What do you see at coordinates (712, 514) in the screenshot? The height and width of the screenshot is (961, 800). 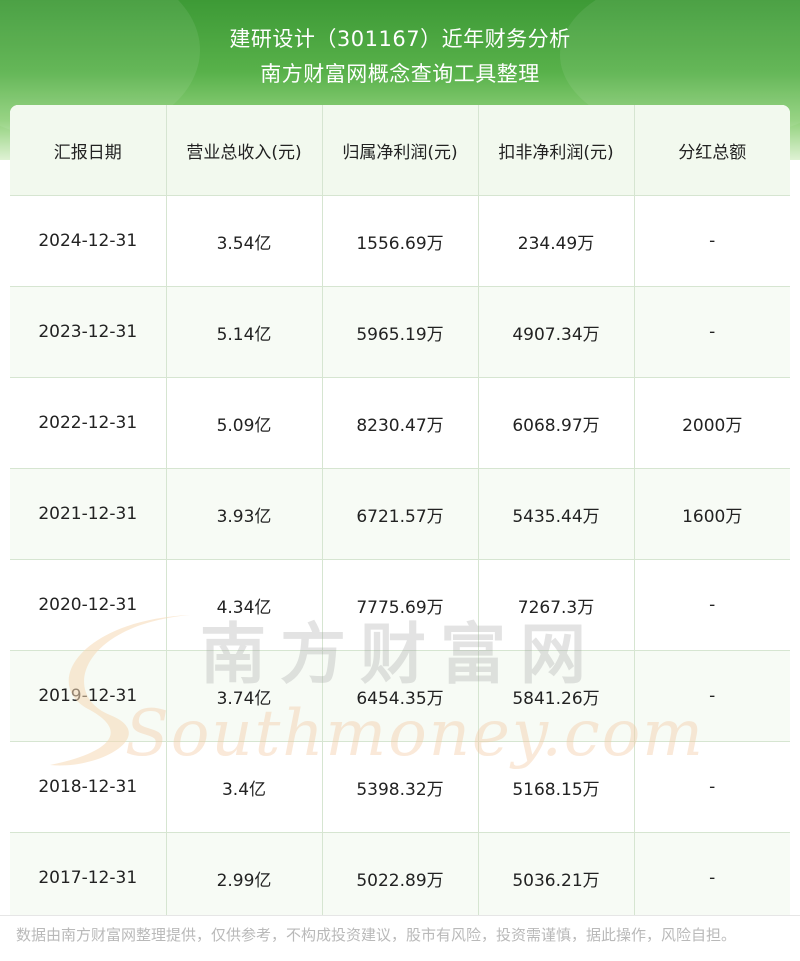 I see `cell-dividend: 1600万` at bounding box center [712, 514].